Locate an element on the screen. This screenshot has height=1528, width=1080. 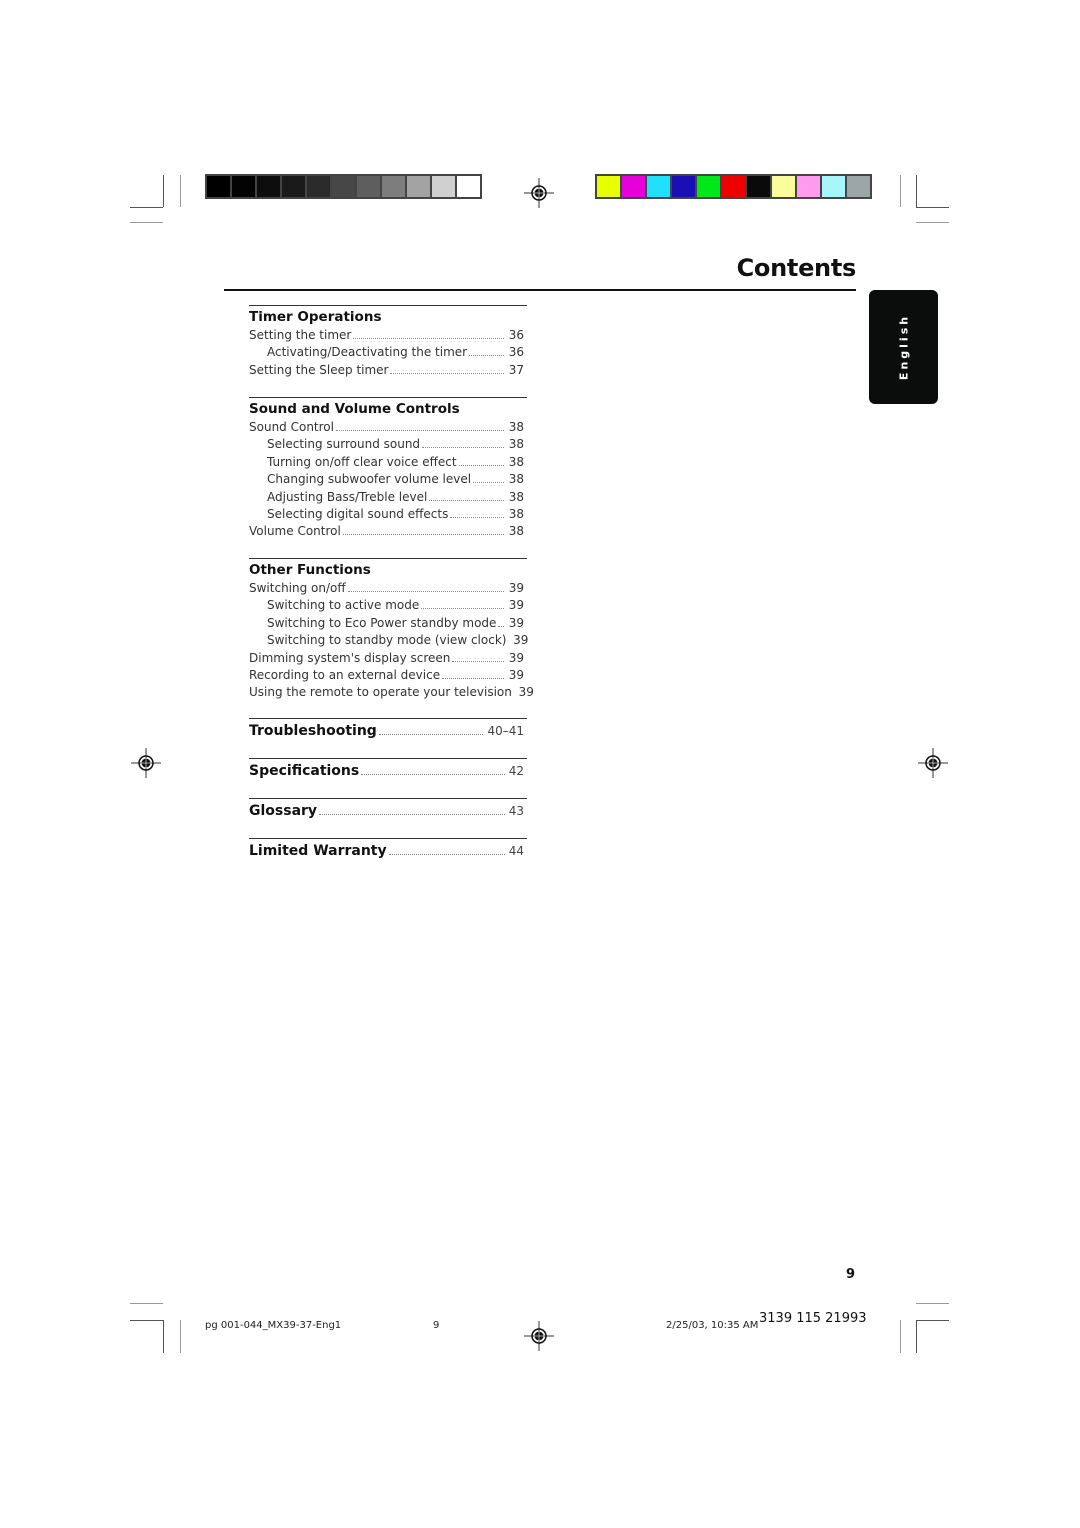
toc-entry: Sound Control 38 is located at coordinates (388, 427).